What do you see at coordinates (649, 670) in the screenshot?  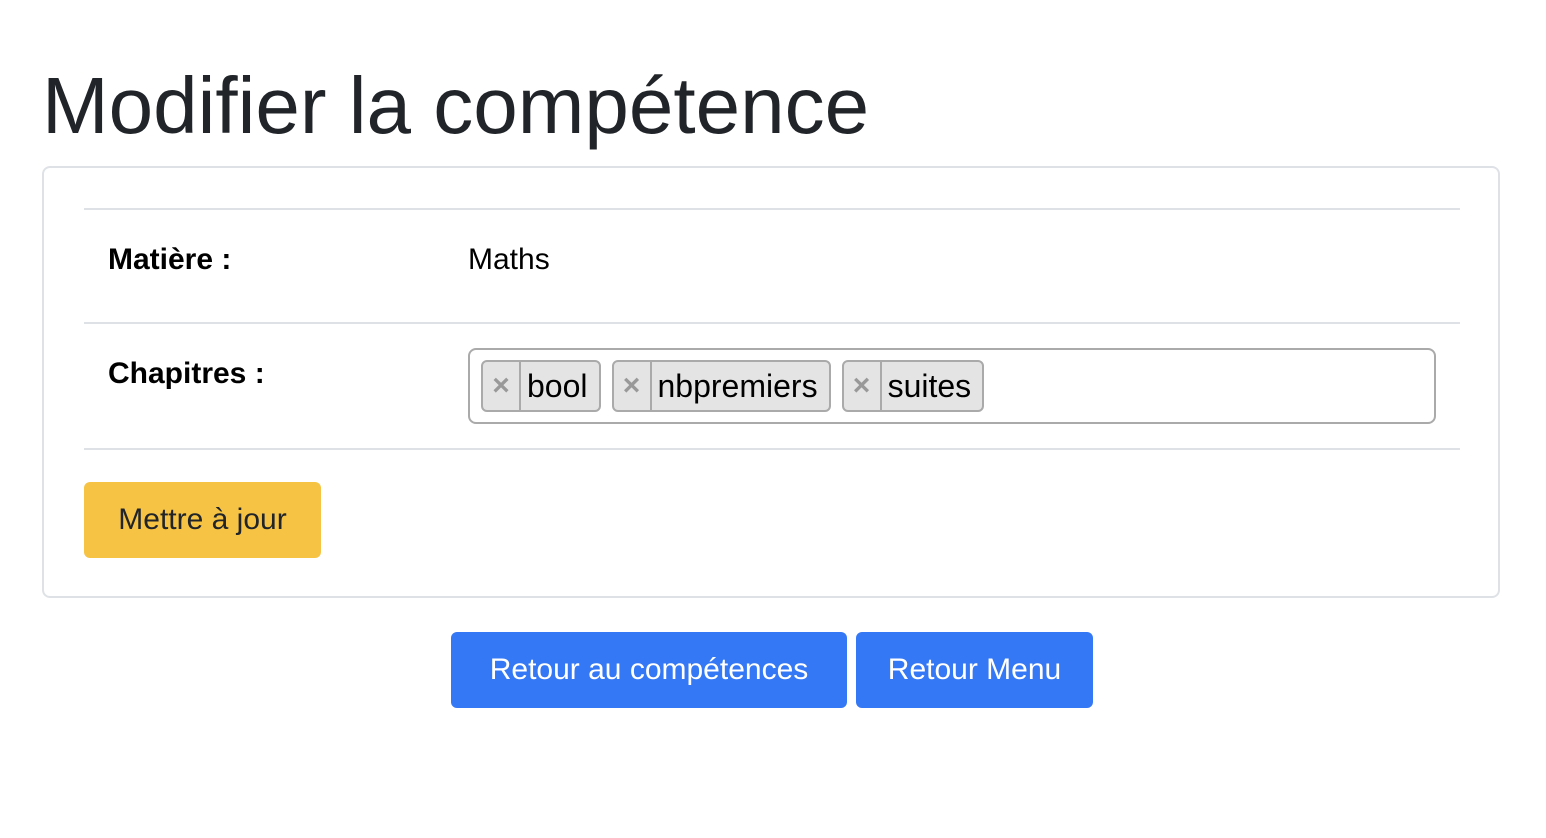 I see `back-to-competences-button: Retour au compétences` at bounding box center [649, 670].